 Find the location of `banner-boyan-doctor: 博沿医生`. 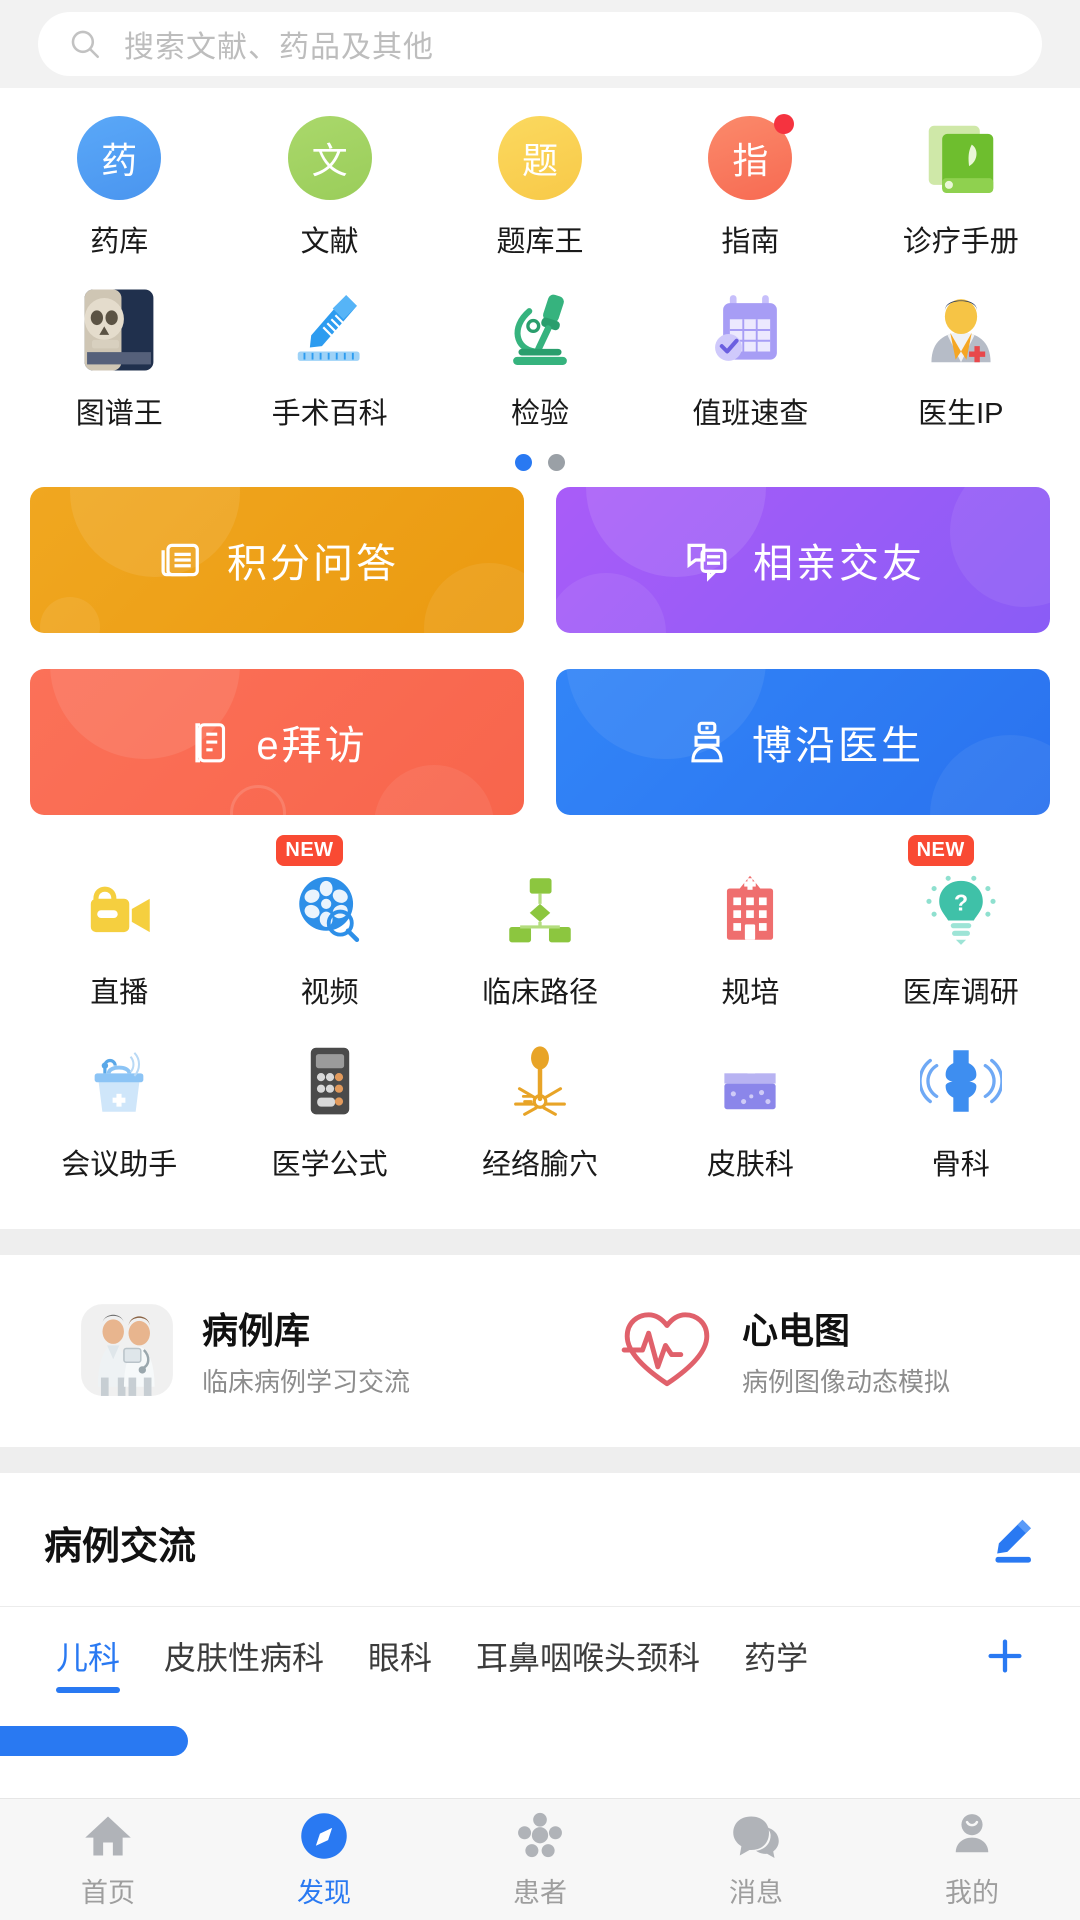

banner-boyan-doctor: 博沿医生 is located at coordinates (803, 742).